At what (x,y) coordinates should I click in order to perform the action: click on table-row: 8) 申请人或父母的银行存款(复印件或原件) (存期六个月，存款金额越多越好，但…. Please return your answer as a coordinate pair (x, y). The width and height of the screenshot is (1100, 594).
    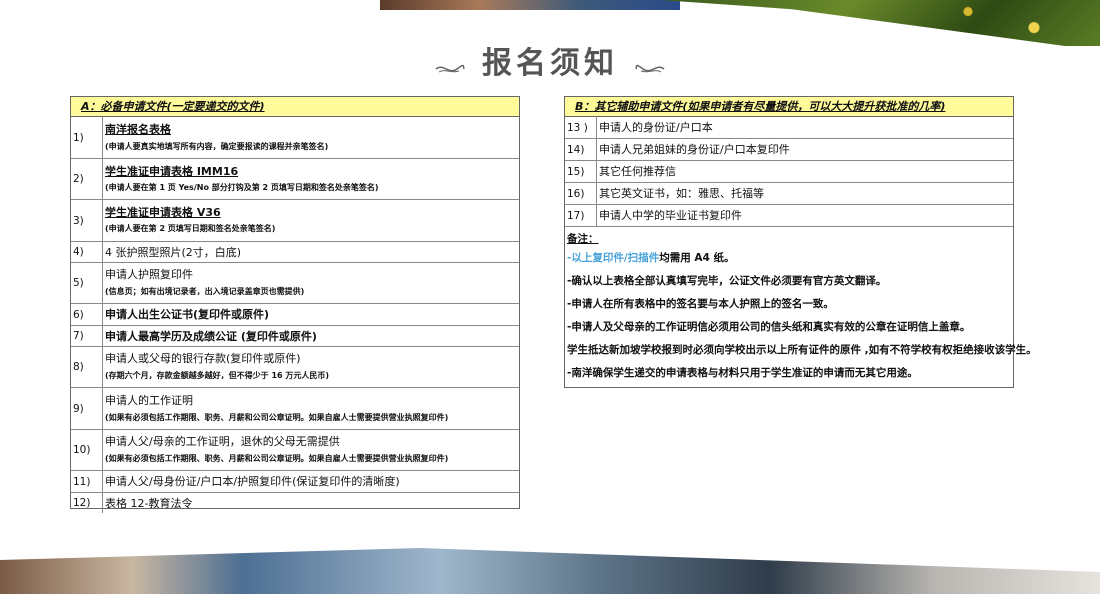
    Looking at the image, I should click on (295, 367).